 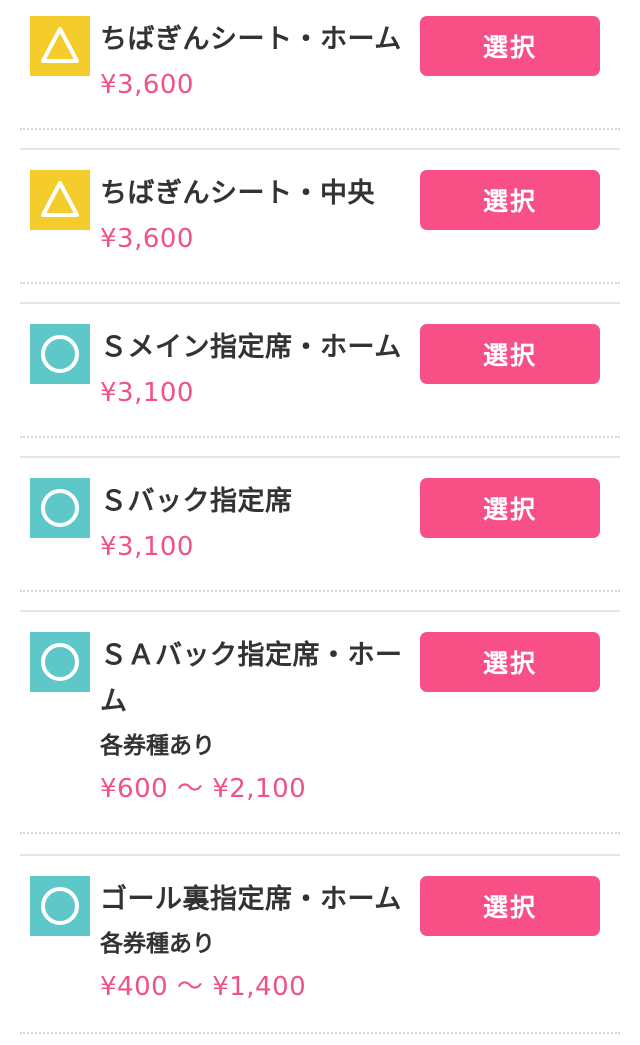 What do you see at coordinates (251, 899) in the screenshot?
I see `seat-name: ゴール裏指定席・ホーム` at bounding box center [251, 899].